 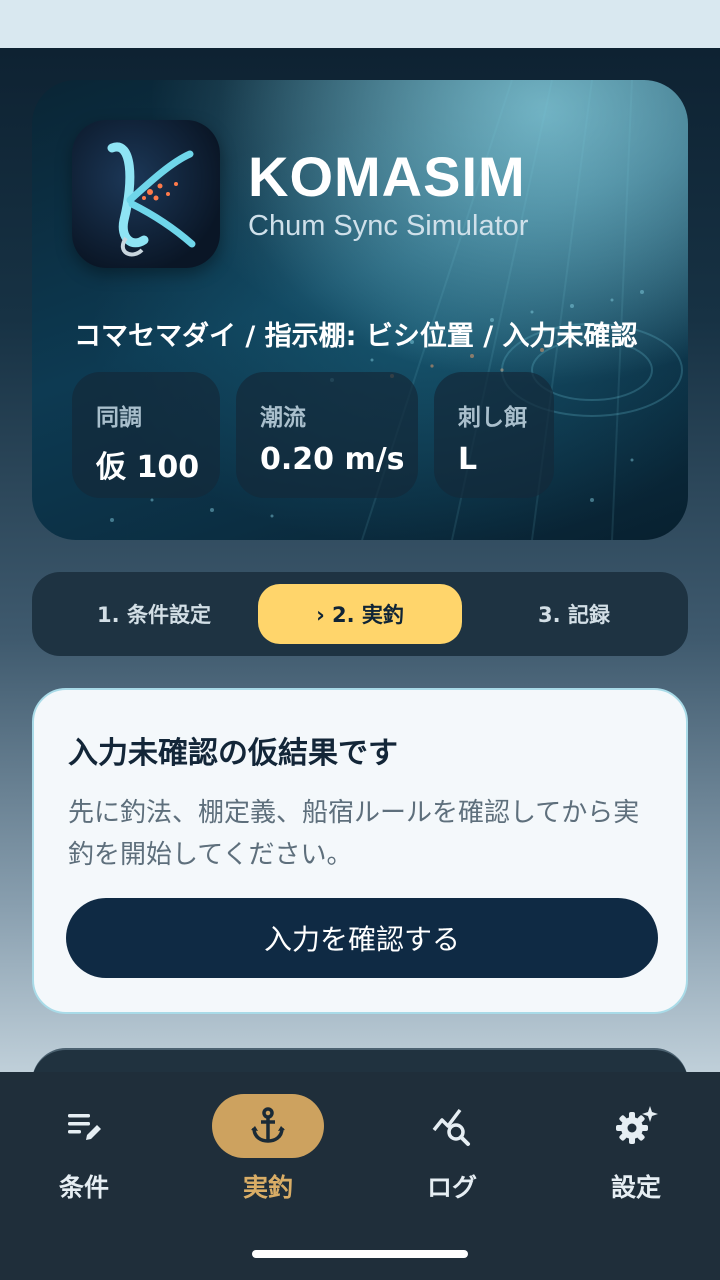 What do you see at coordinates (388, 226) in the screenshot?
I see `app-subtitle: Chum Sync Simulator` at bounding box center [388, 226].